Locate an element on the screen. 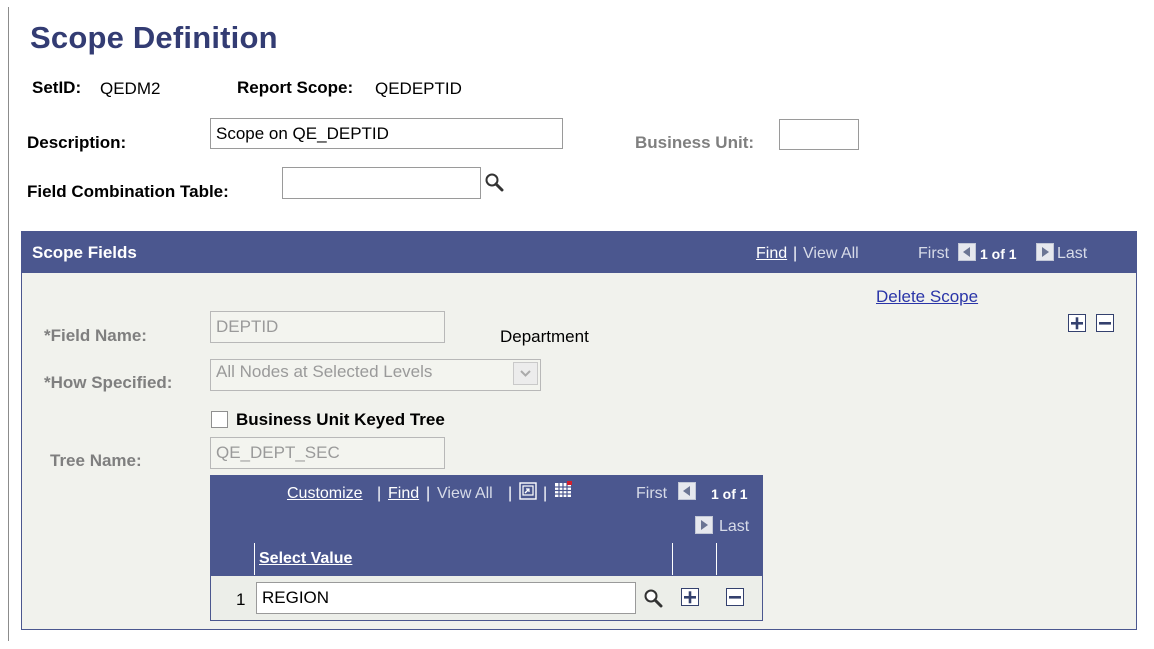 The image size is (1154, 649). grid-row-count: 1 of 1 is located at coordinates (729, 494).